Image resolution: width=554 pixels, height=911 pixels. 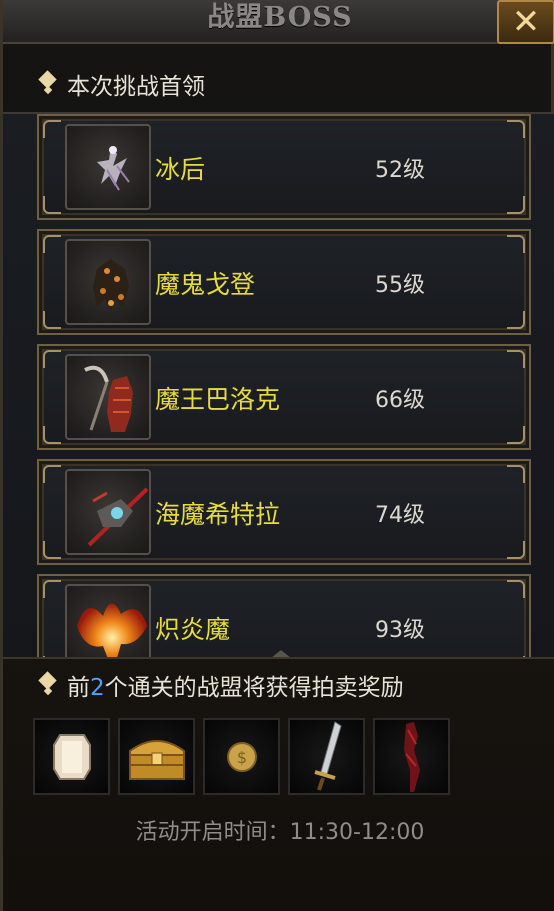 I want to click on boss-level: 93级, so click(x=400, y=630).